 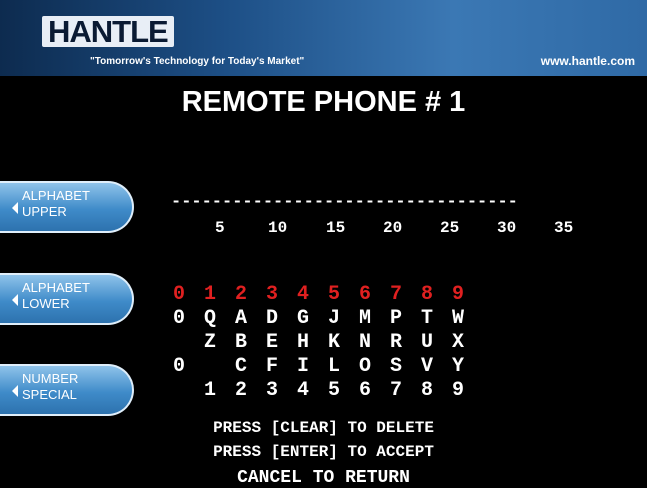 What do you see at coordinates (395, 294) in the screenshot?
I see `column-digit: 7` at bounding box center [395, 294].